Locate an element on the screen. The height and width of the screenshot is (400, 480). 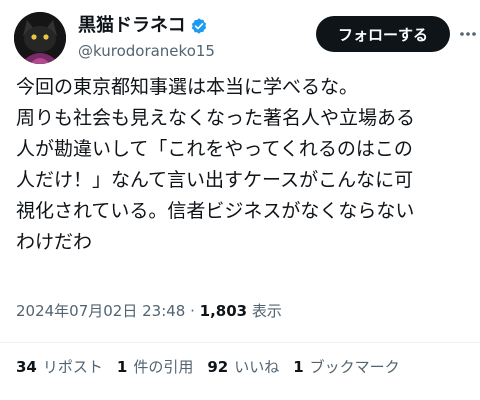
likes-stat: 92 いいね is located at coordinates (243, 367).